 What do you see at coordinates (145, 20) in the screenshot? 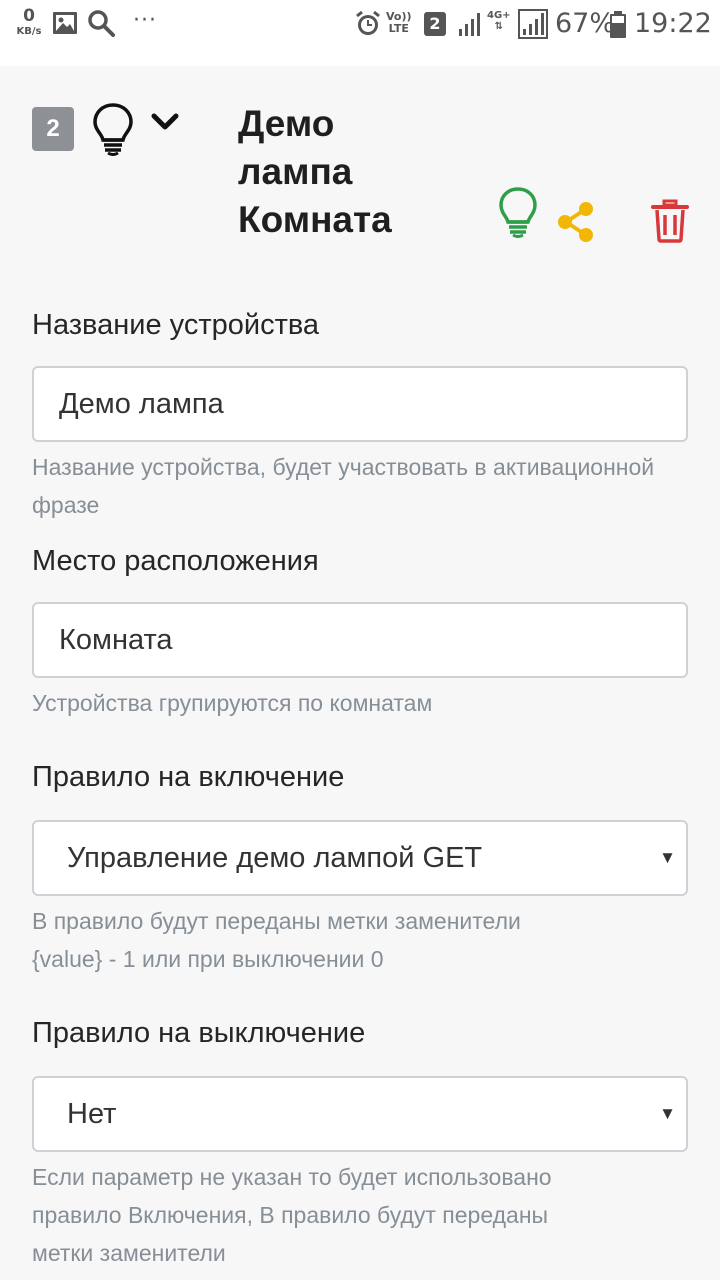
I see `more-notifications-icon: ···` at bounding box center [145, 20].